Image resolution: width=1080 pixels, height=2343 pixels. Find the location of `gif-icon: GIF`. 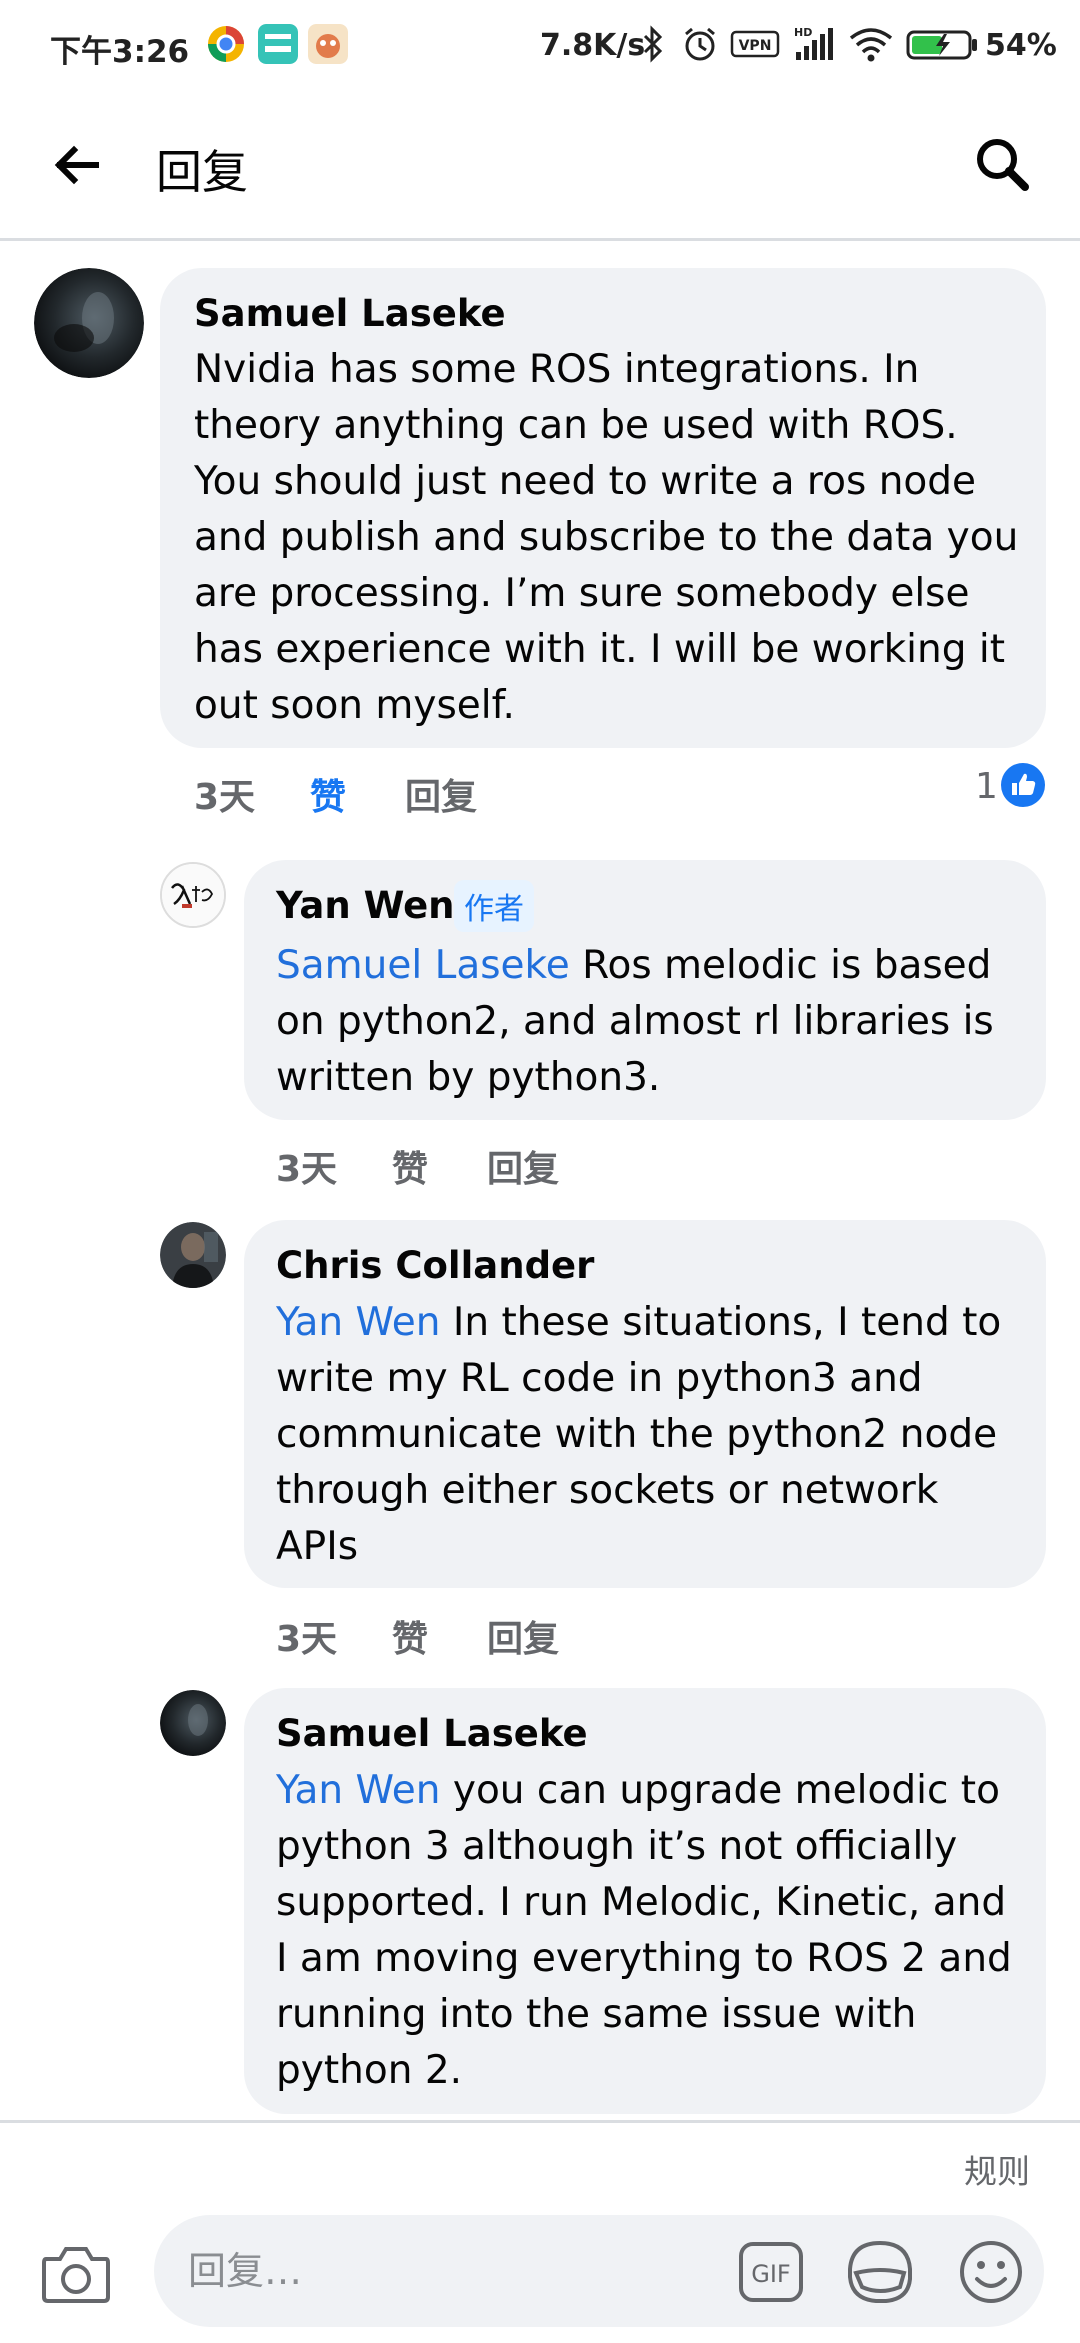

gif-icon: GIF is located at coordinates (771, 2272).